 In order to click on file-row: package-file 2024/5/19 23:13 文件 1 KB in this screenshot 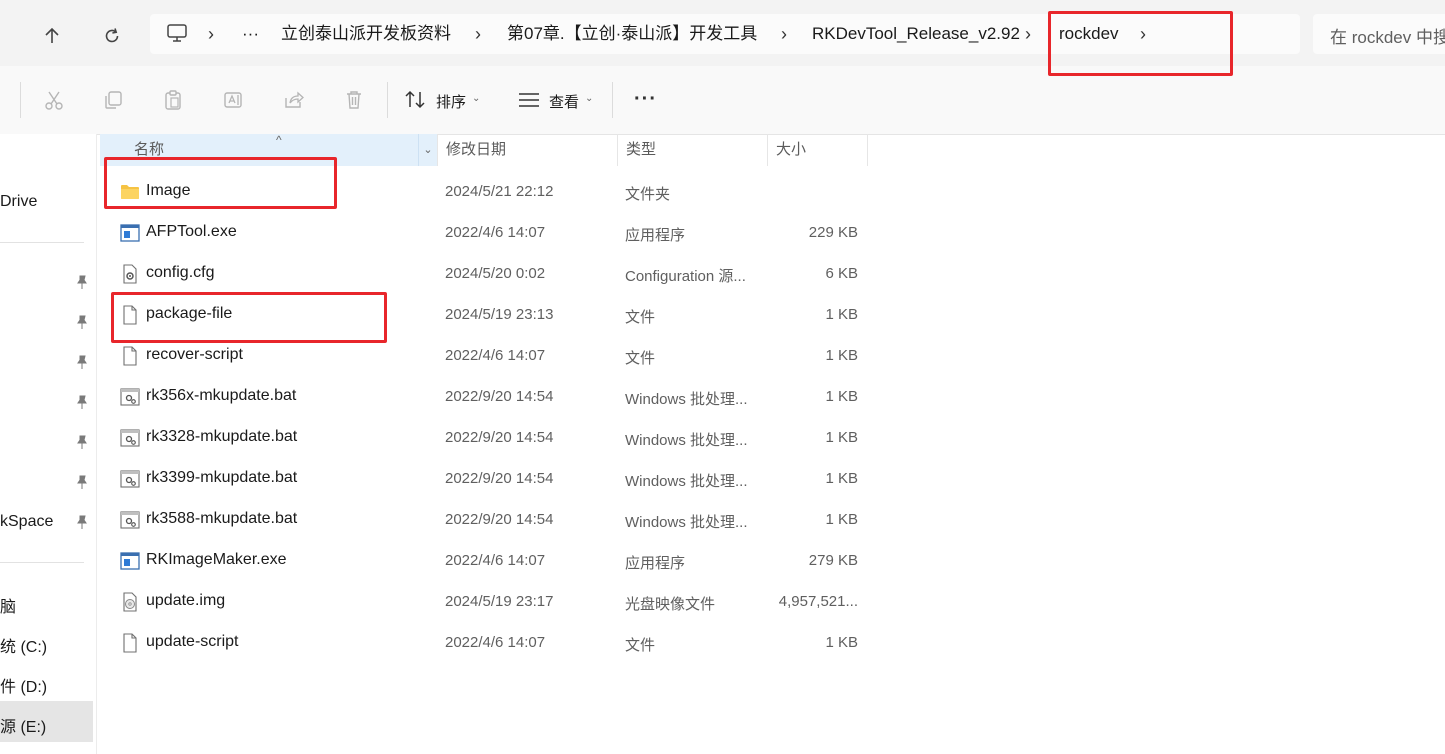, I will do `click(485, 315)`.